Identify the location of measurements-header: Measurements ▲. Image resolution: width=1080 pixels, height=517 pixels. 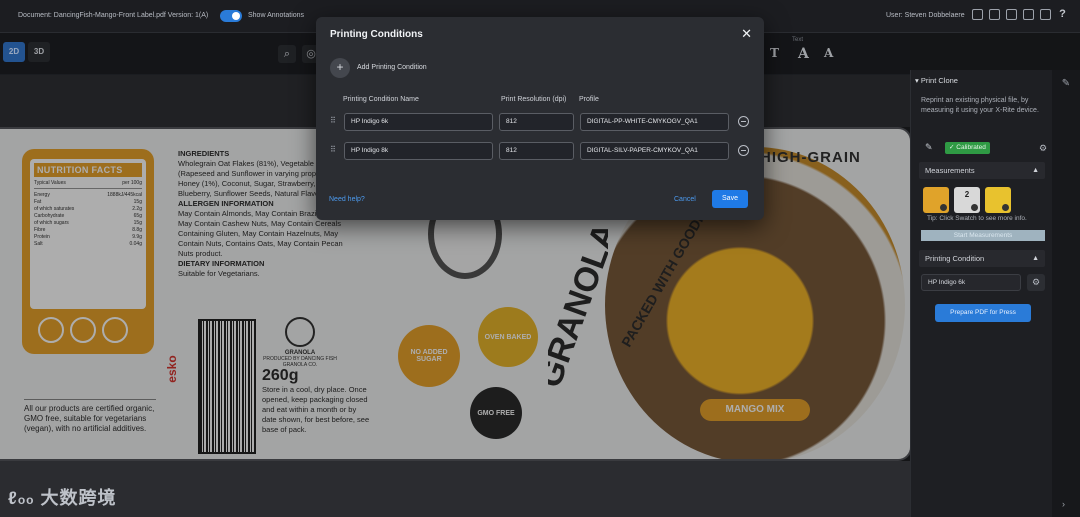
(982, 170).